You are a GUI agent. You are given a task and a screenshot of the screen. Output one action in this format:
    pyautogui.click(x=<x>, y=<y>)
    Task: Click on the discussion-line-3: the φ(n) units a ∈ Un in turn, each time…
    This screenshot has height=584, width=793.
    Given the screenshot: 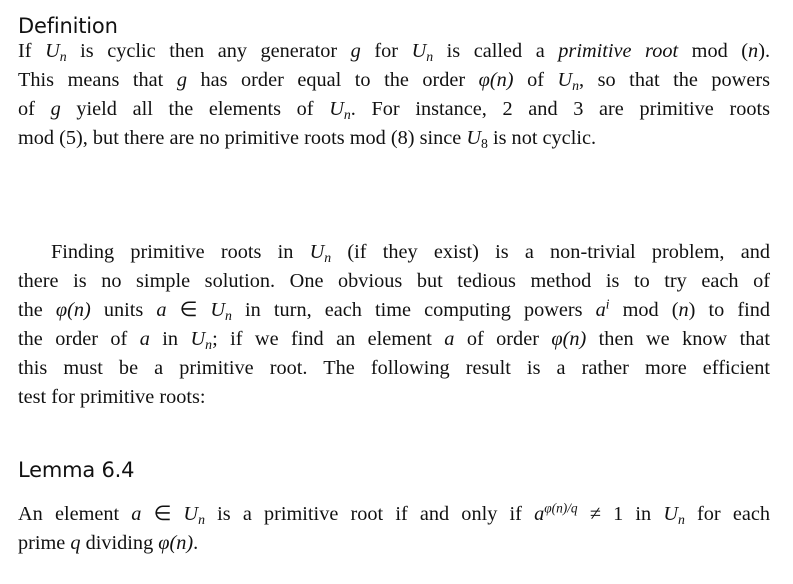 What is the action you would take?
    pyautogui.click(x=394, y=310)
    